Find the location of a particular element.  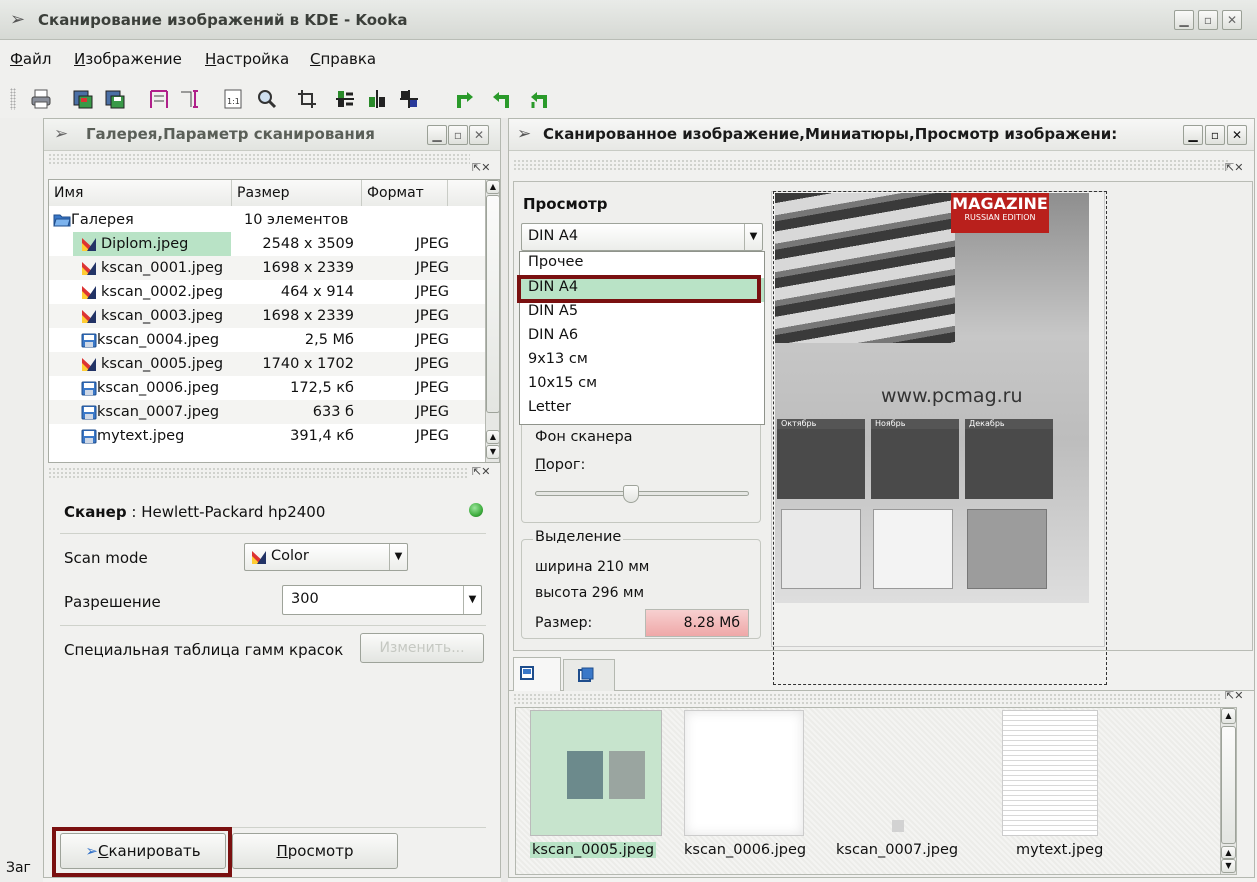

print-icon is located at coordinates (41, 99).